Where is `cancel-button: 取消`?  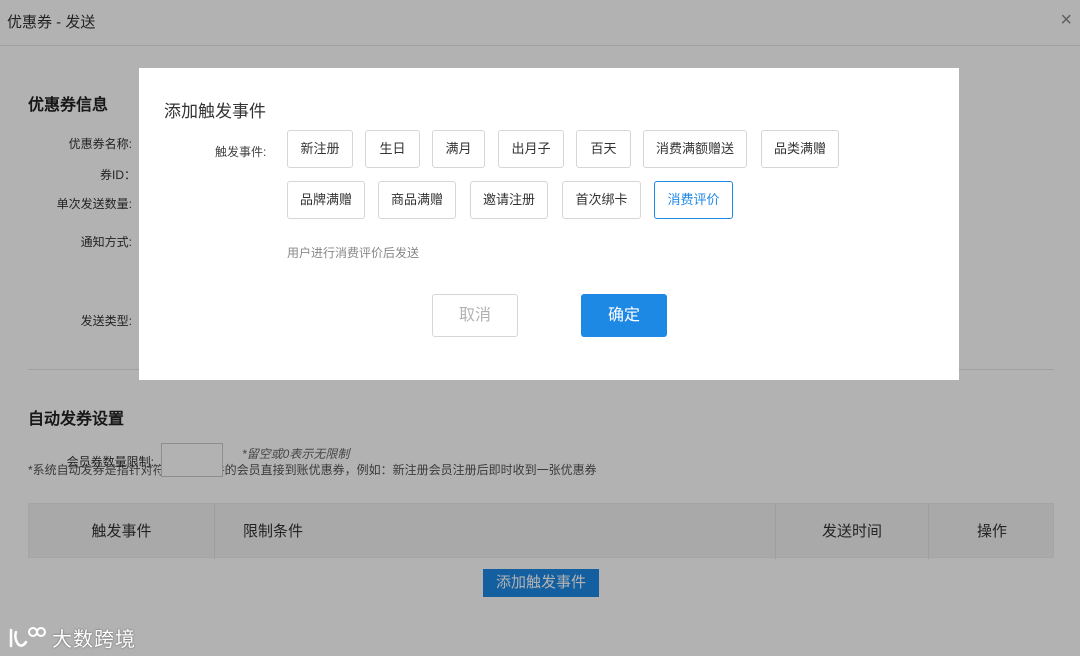
cancel-button: 取消 is located at coordinates (475, 315).